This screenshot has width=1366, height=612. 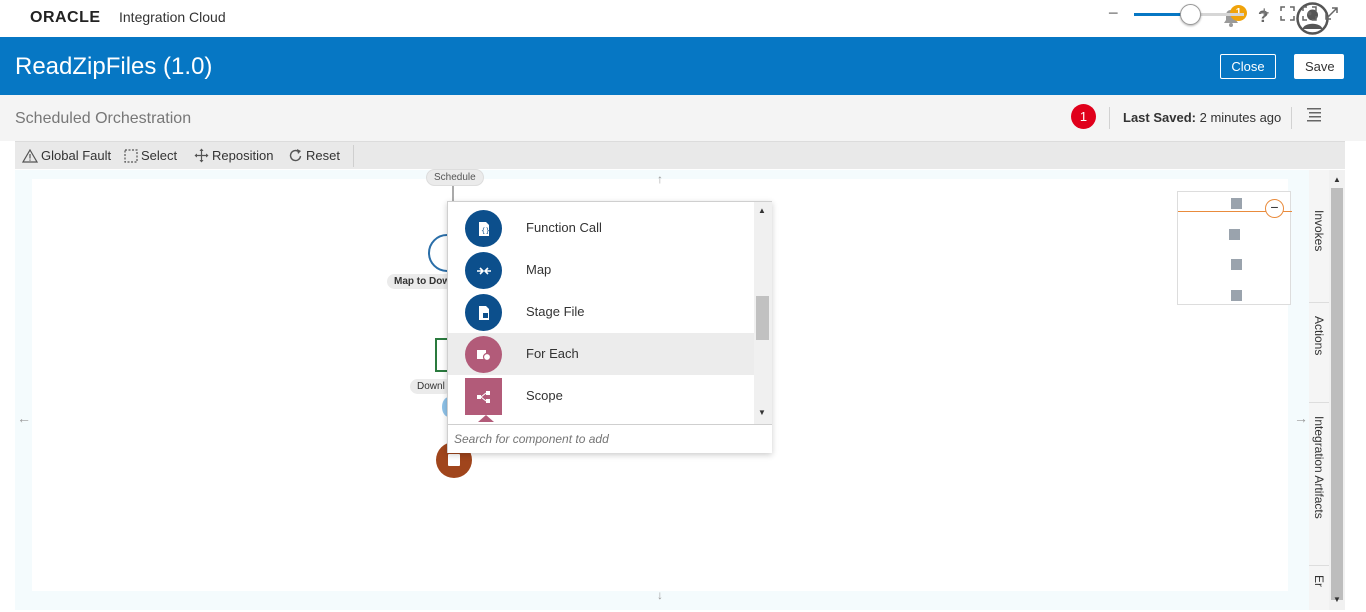 What do you see at coordinates (323, 155) in the screenshot?
I see `reset-label: Reset` at bounding box center [323, 155].